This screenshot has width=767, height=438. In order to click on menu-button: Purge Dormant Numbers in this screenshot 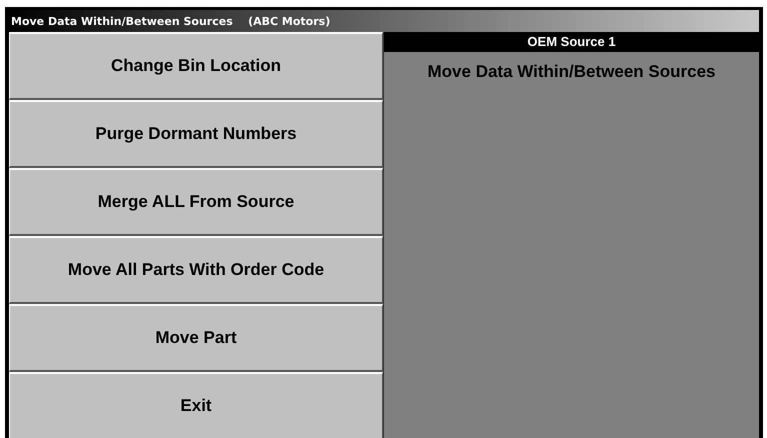, I will do `click(196, 134)`.